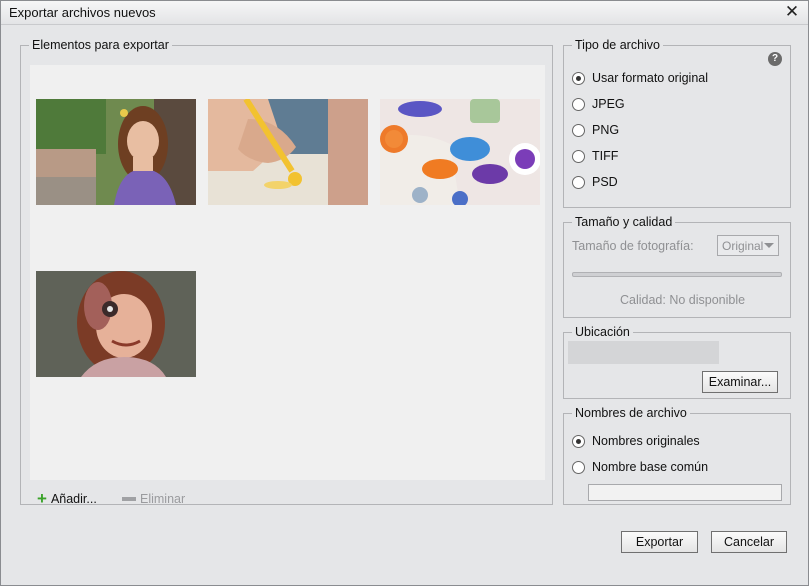  What do you see at coordinates (288, 152) in the screenshot?
I see `thumbnail-hand-painting` at bounding box center [288, 152].